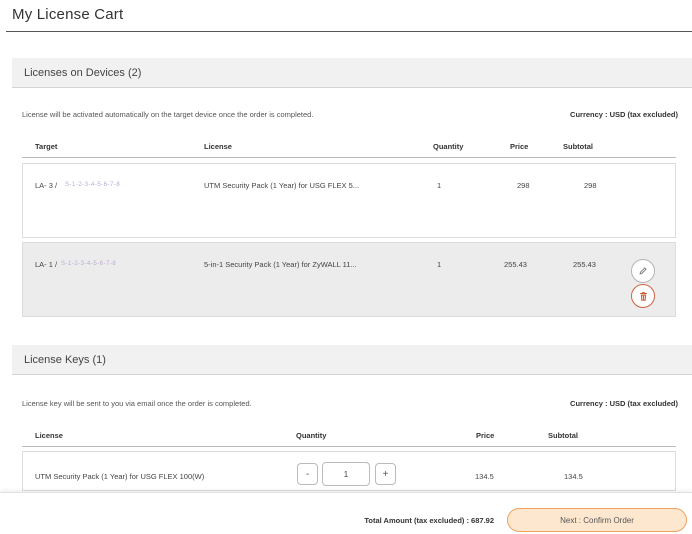 The image size is (692, 534). Describe the element at coordinates (46, 185) in the screenshot. I see `row-target: LA- 3 /` at that location.